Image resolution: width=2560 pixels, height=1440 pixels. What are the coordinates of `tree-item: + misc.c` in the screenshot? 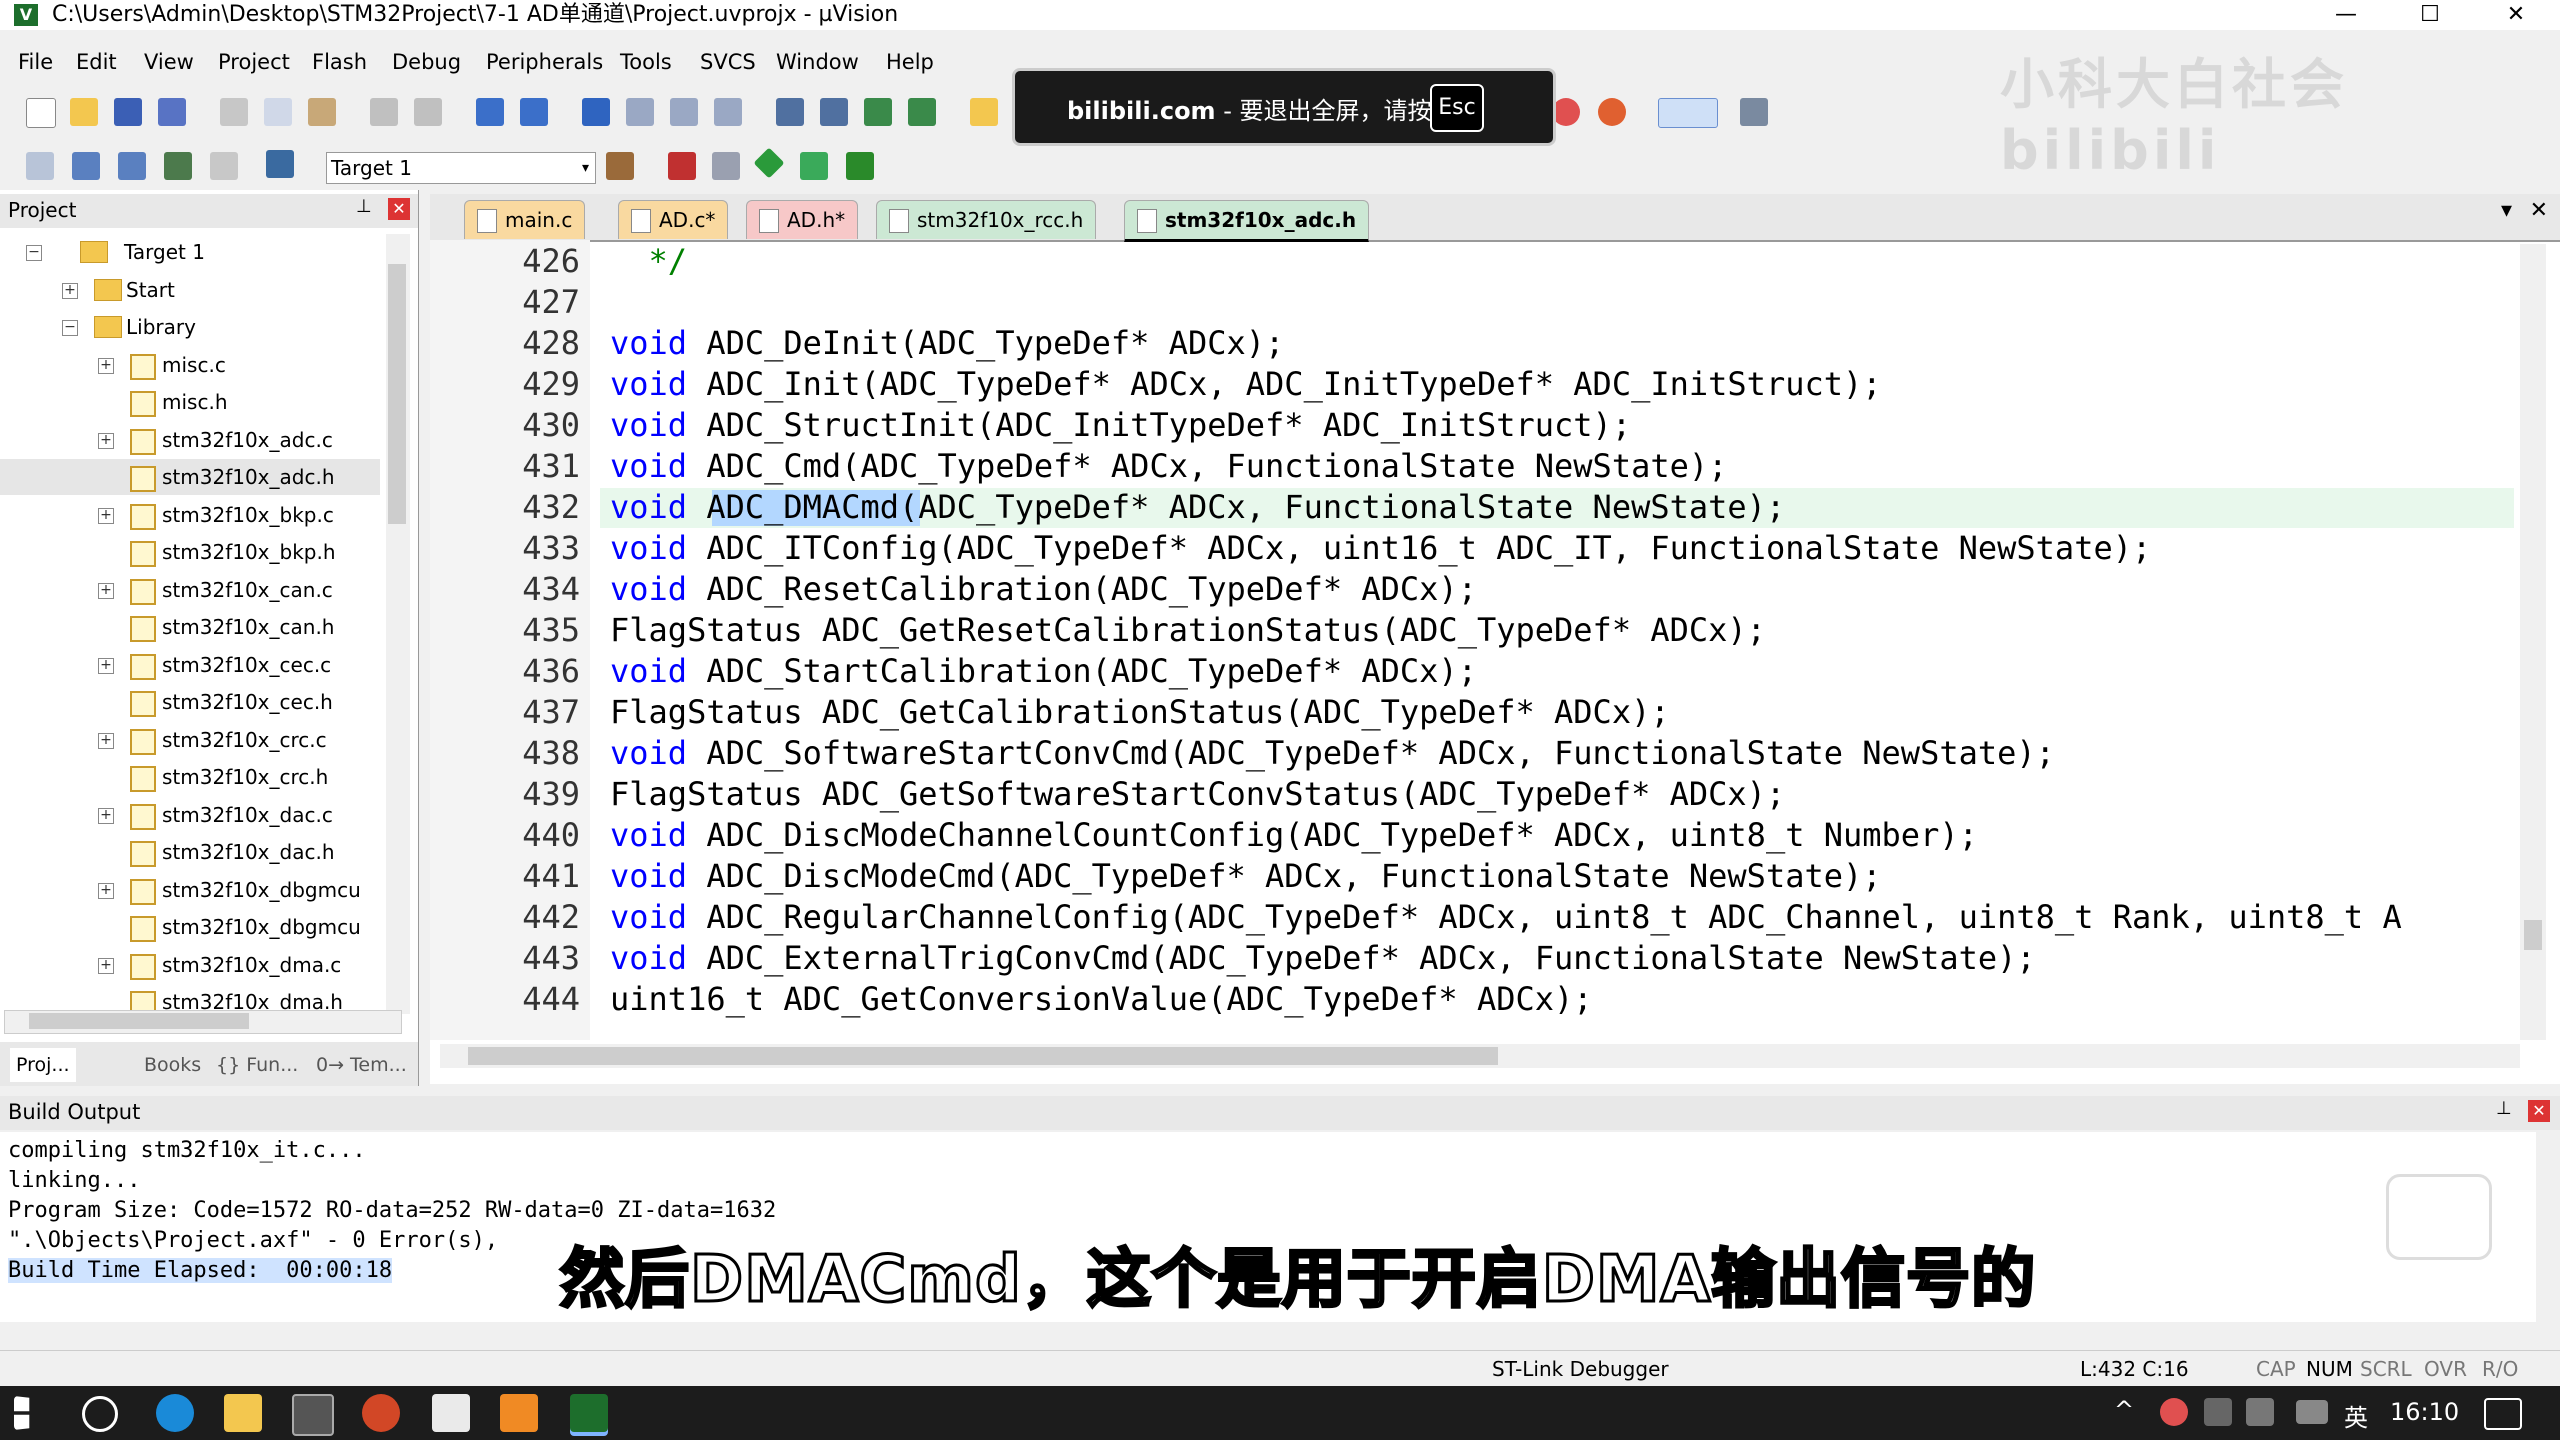 It's located at (190, 365).